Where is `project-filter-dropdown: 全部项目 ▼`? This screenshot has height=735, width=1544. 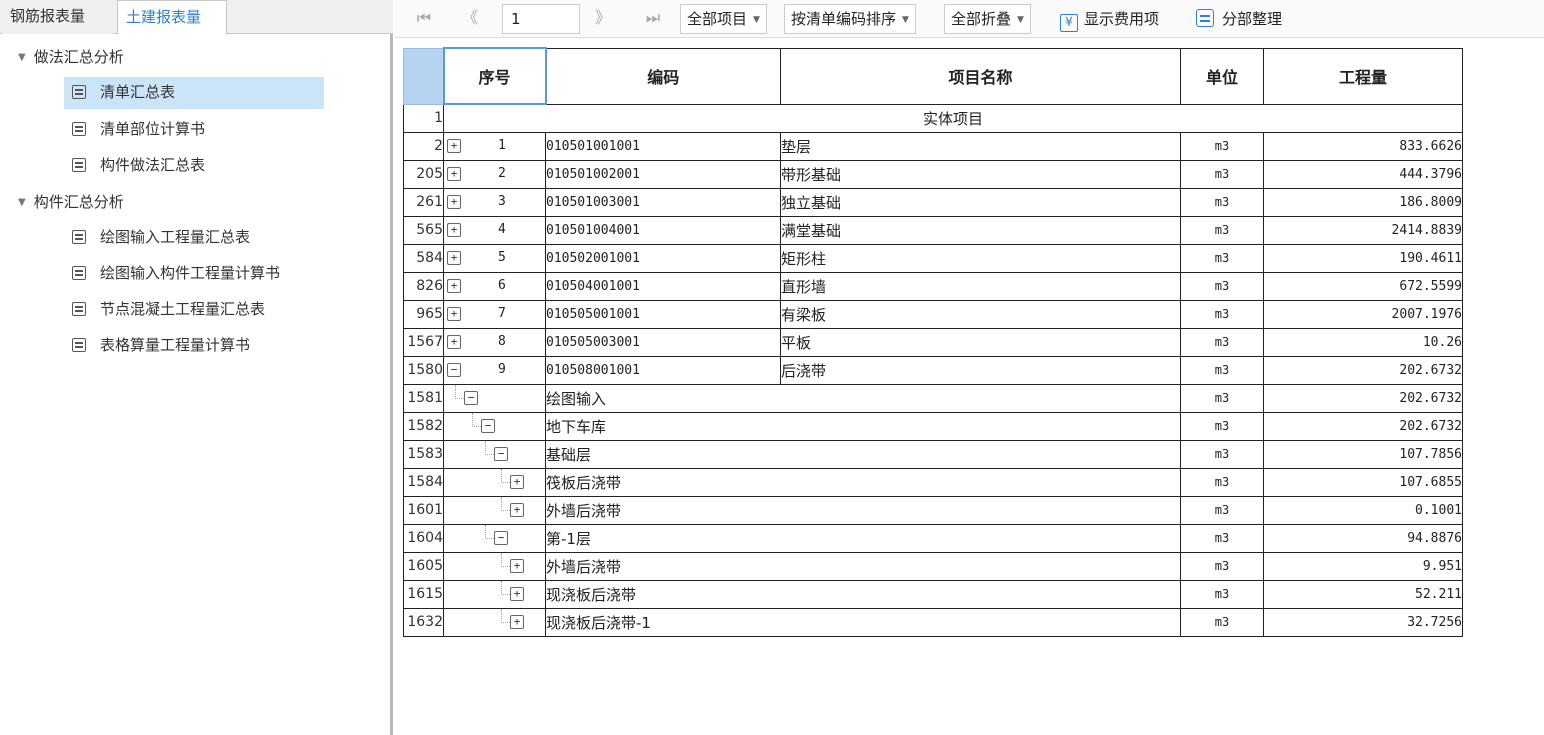 project-filter-dropdown: 全部项目 ▼ is located at coordinates (723, 19).